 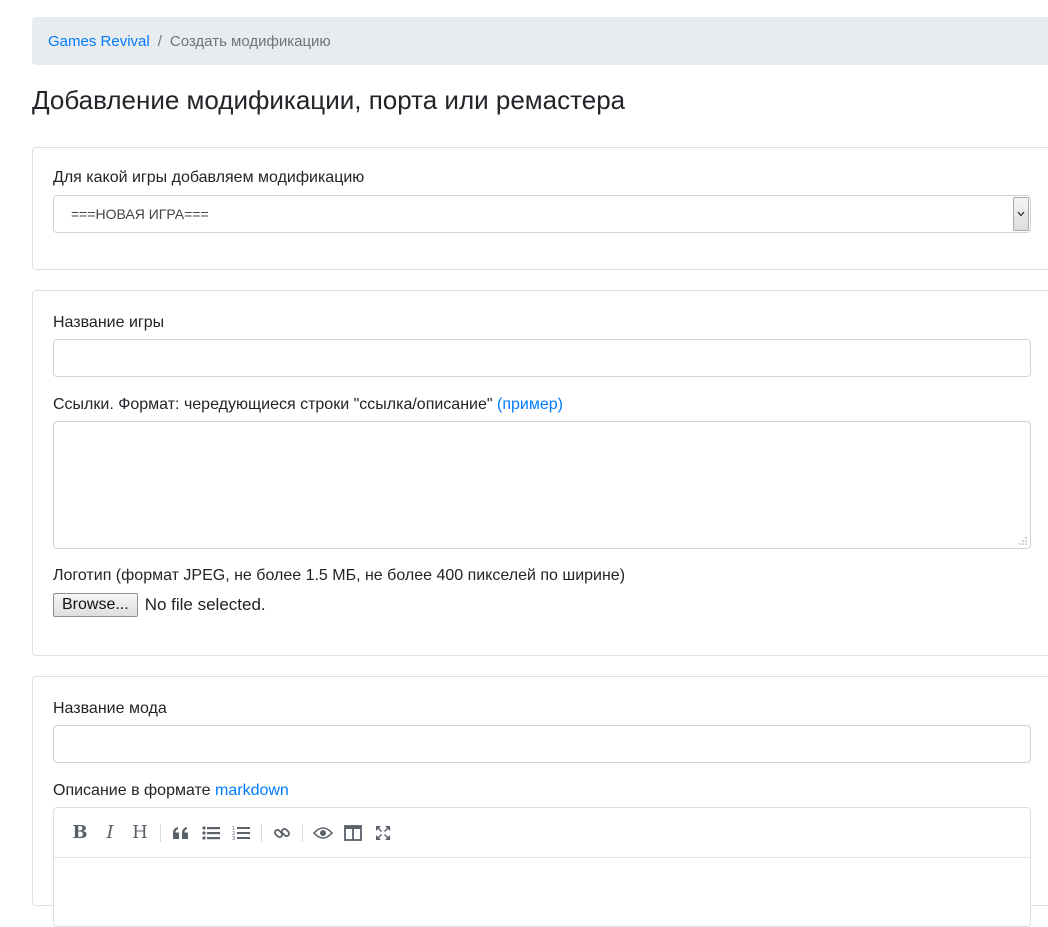 What do you see at coordinates (540, 41) in the screenshot?
I see `breadcrumb: Games Revival / Создать модификацию` at bounding box center [540, 41].